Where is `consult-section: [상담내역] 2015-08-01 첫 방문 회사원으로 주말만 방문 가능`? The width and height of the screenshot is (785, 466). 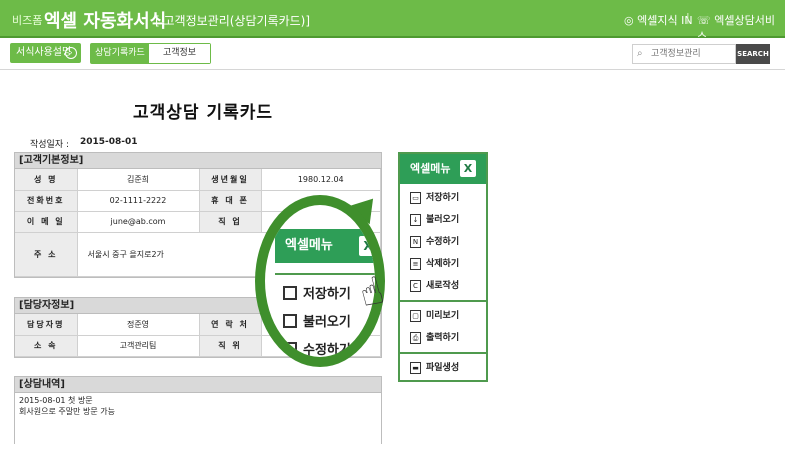 consult-section: [상담내역] 2015-08-01 첫 방문 회사원으로 주말만 방문 가능 is located at coordinates (198, 410).